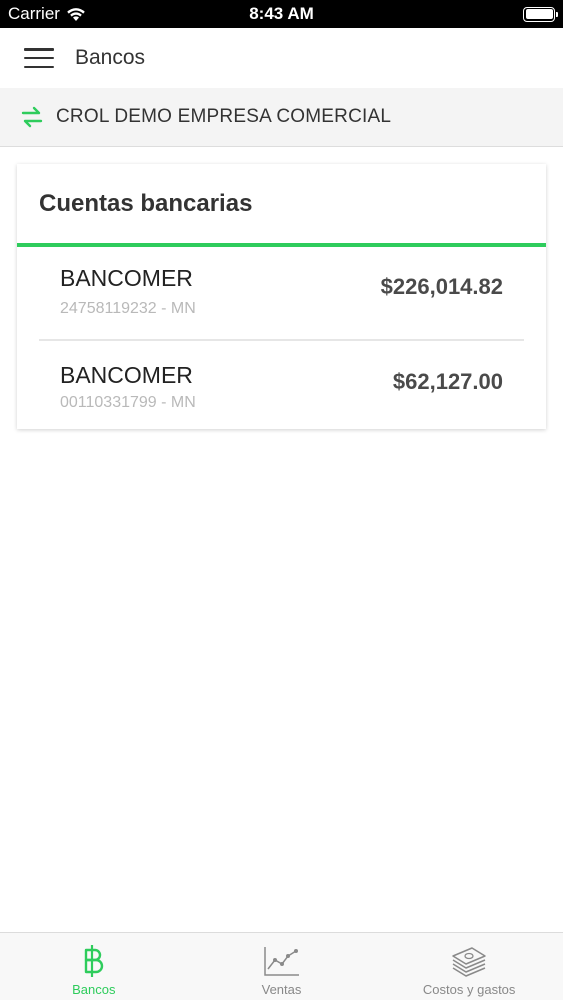 This screenshot has height=1000, width=563. What do you see at coordinates (110, 57) in the screenshot?
I see `page-title: Bancos` at bounding box center [110, 57].